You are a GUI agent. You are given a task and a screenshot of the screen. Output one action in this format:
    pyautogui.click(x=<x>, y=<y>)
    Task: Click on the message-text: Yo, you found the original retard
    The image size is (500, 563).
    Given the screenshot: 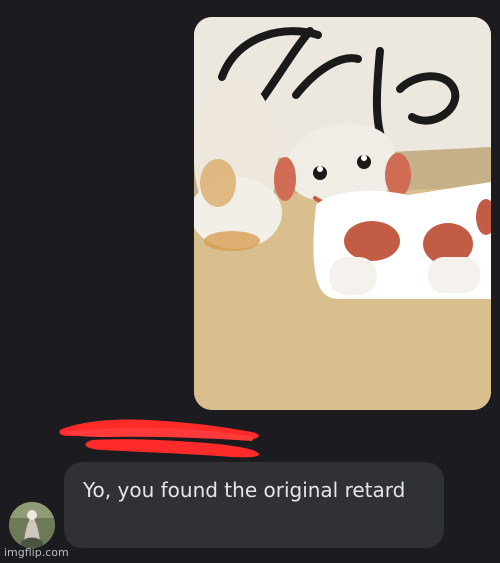 What is the action you would take?
    pyautogui.click(x=244, y=490)
    